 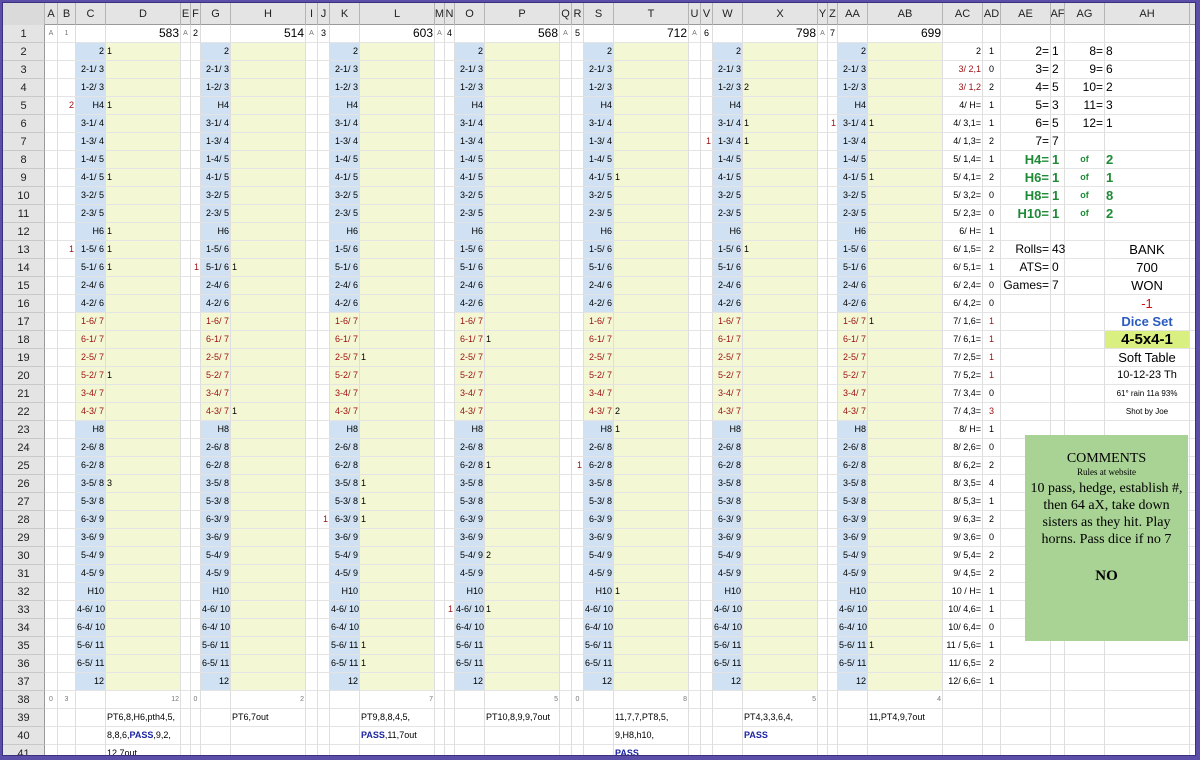 What do you see at coordinates (578, 142) in the screenshot?
I see `cell-r7` at bounding box center [578, 142].